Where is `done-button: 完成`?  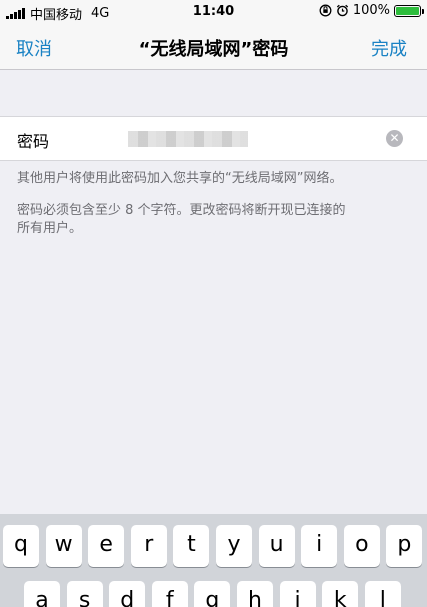 done-button: 完成 is located at coordinates (389, 48).